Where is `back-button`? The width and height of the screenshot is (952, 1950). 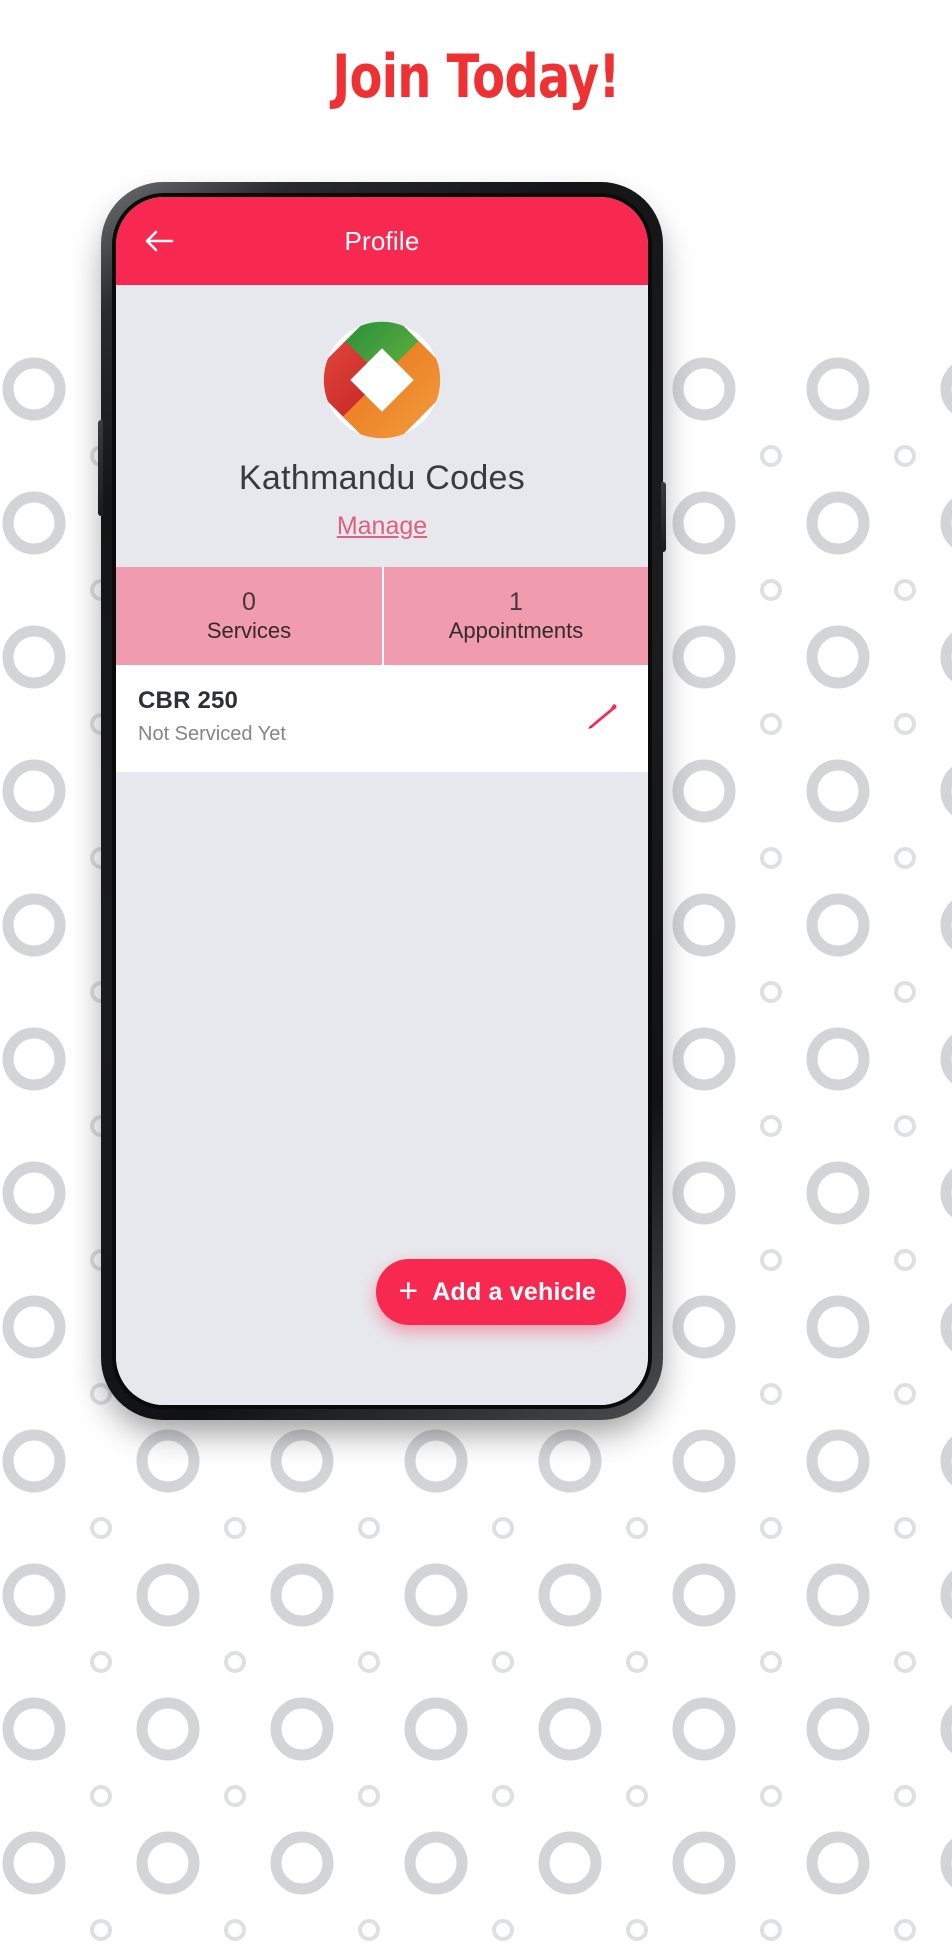 back-button is located at coordinates (159, 241).